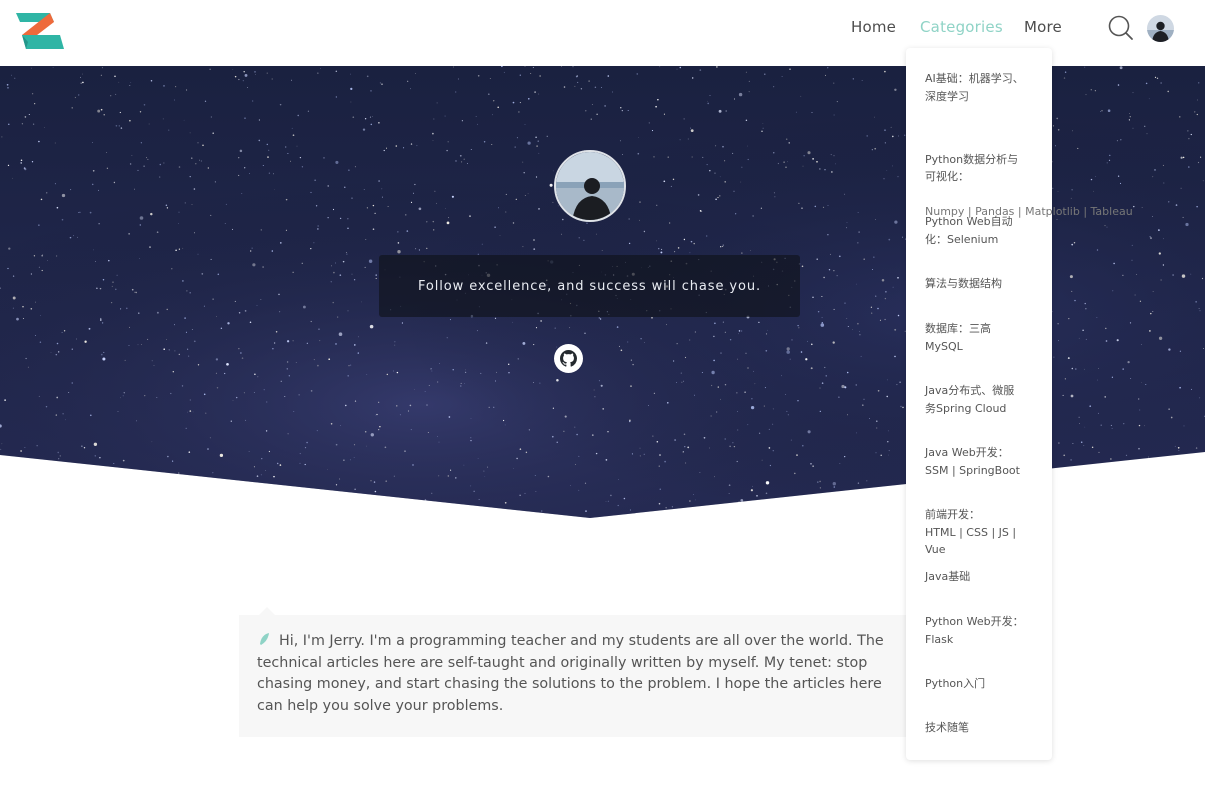 Image resolution: width=1205 pixels, height=796 pixels. What do you see at coordinates (972, 168) in the screenshot?
I see `category-label: Python数据分析与 可视化：` at bounding box center [972, 168].